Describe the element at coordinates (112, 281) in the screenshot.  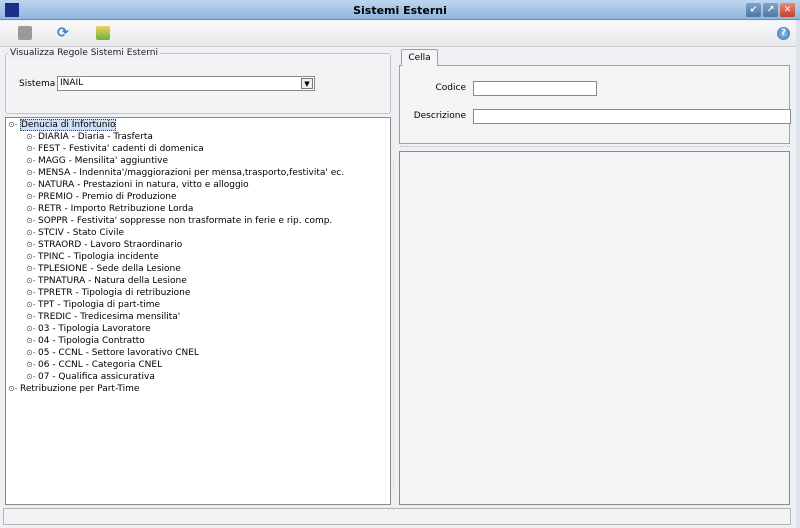
I see `tree-node-label: TPNATURA - Natura della Lesione` at that location.